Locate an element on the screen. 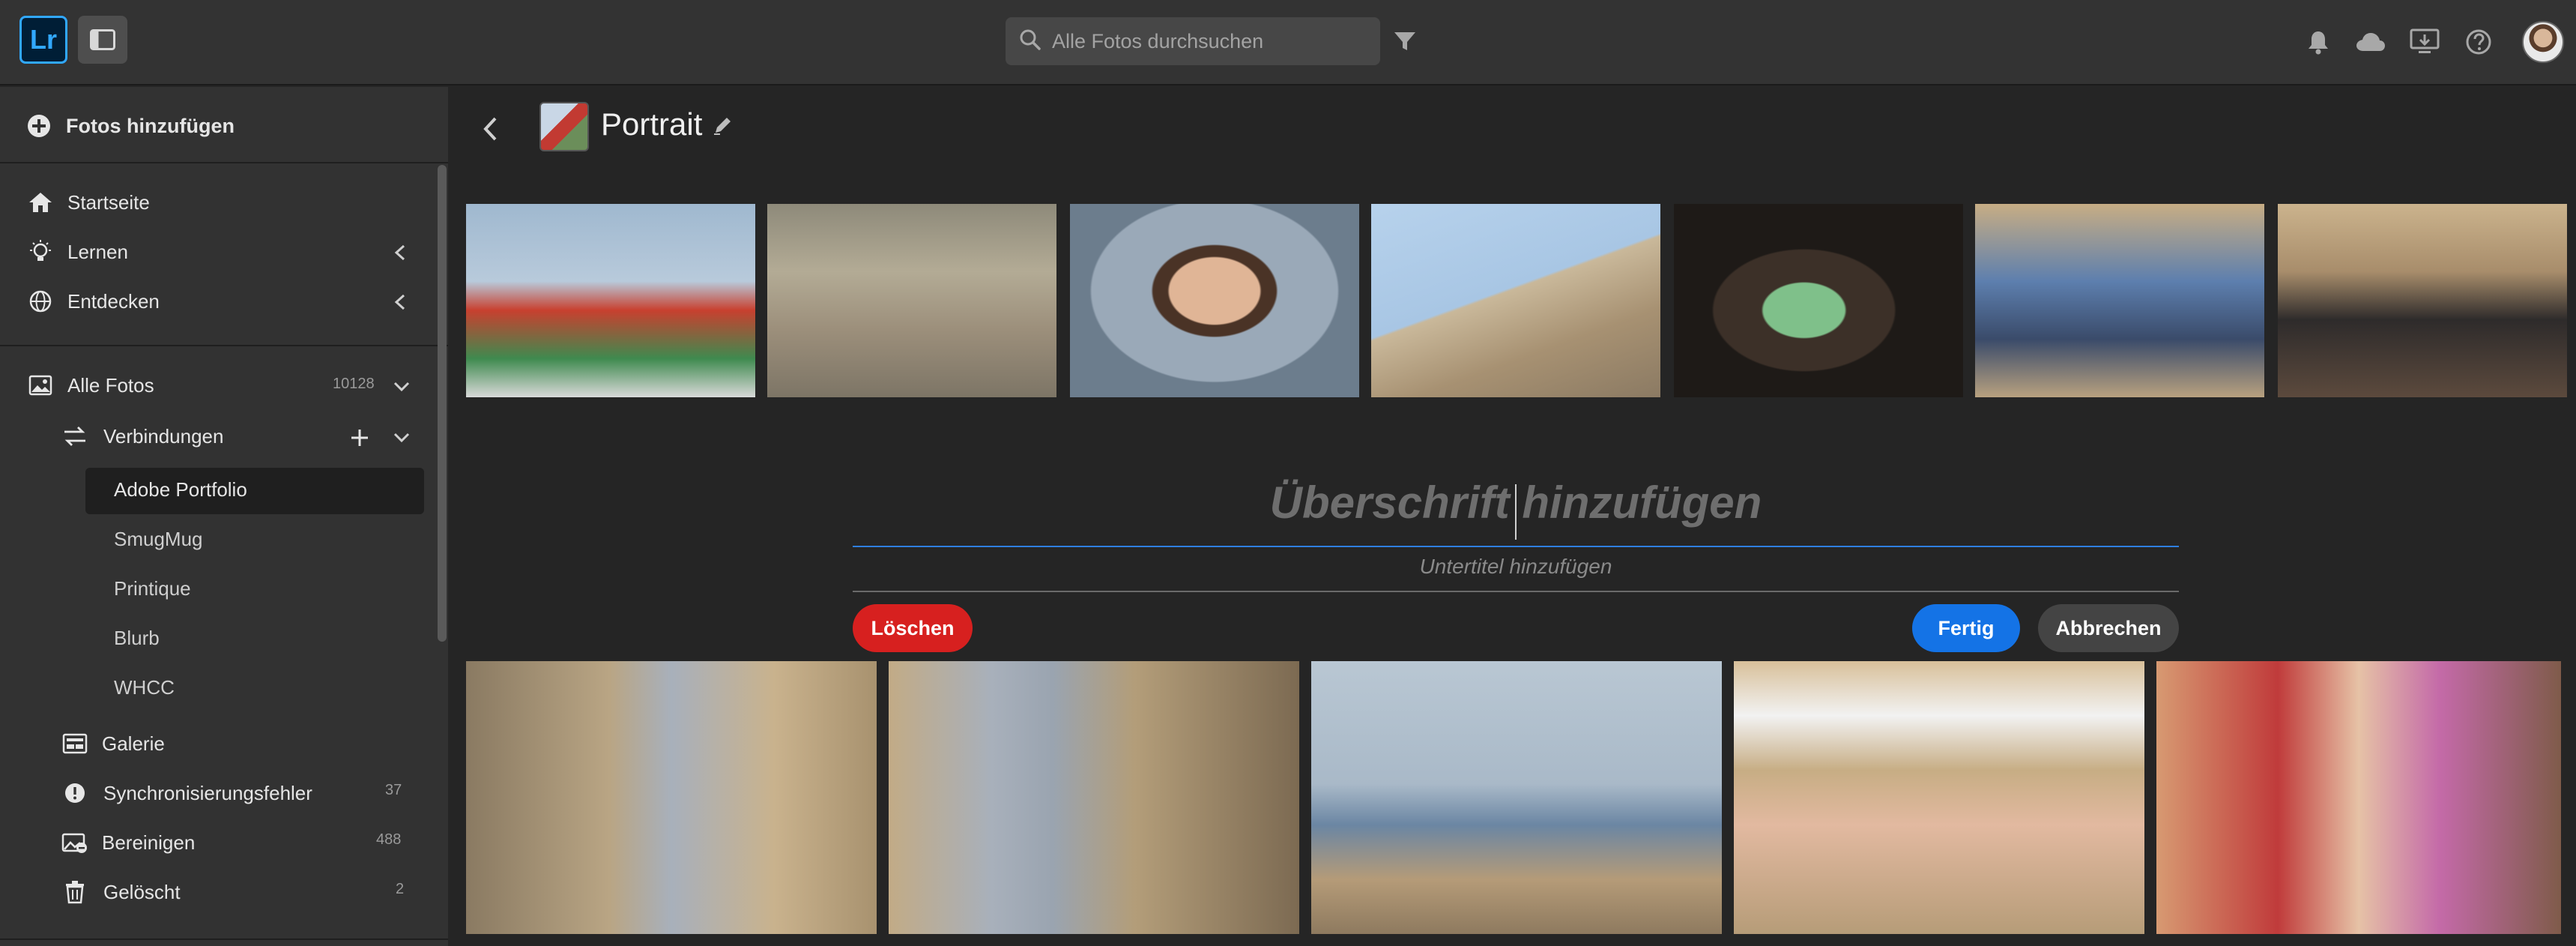 The image size is (2576, 946). globe-icon is located at coordinates (40, 301).